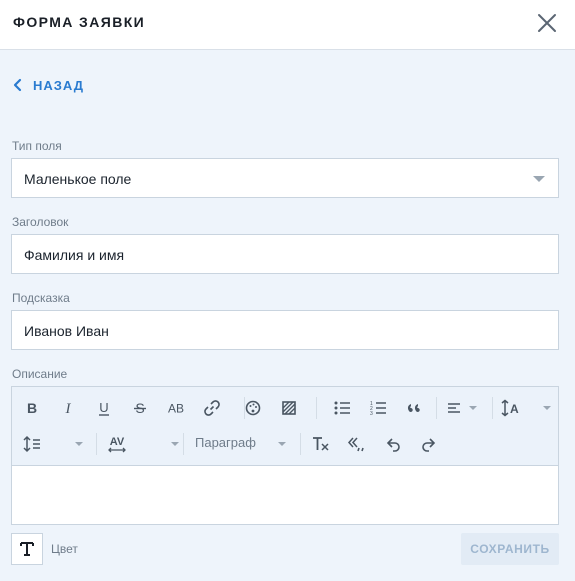 Image resolution: width=575 pixels, height=581 pixels. Describe the element at coordinates (253, 408) in the screenshot. I see `palette-icon` at that location.